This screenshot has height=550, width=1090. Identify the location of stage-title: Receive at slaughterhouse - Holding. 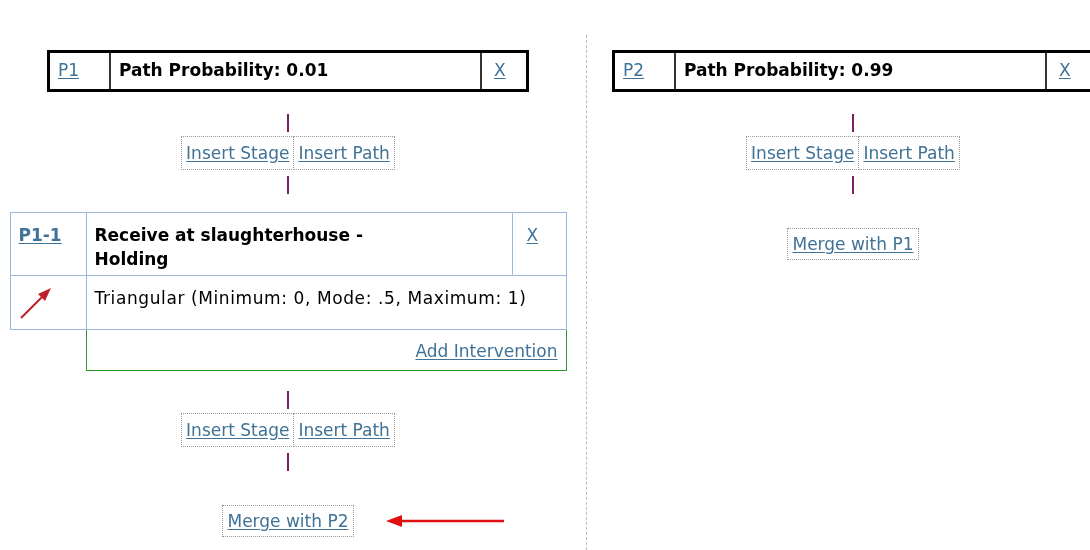
(229, 247).